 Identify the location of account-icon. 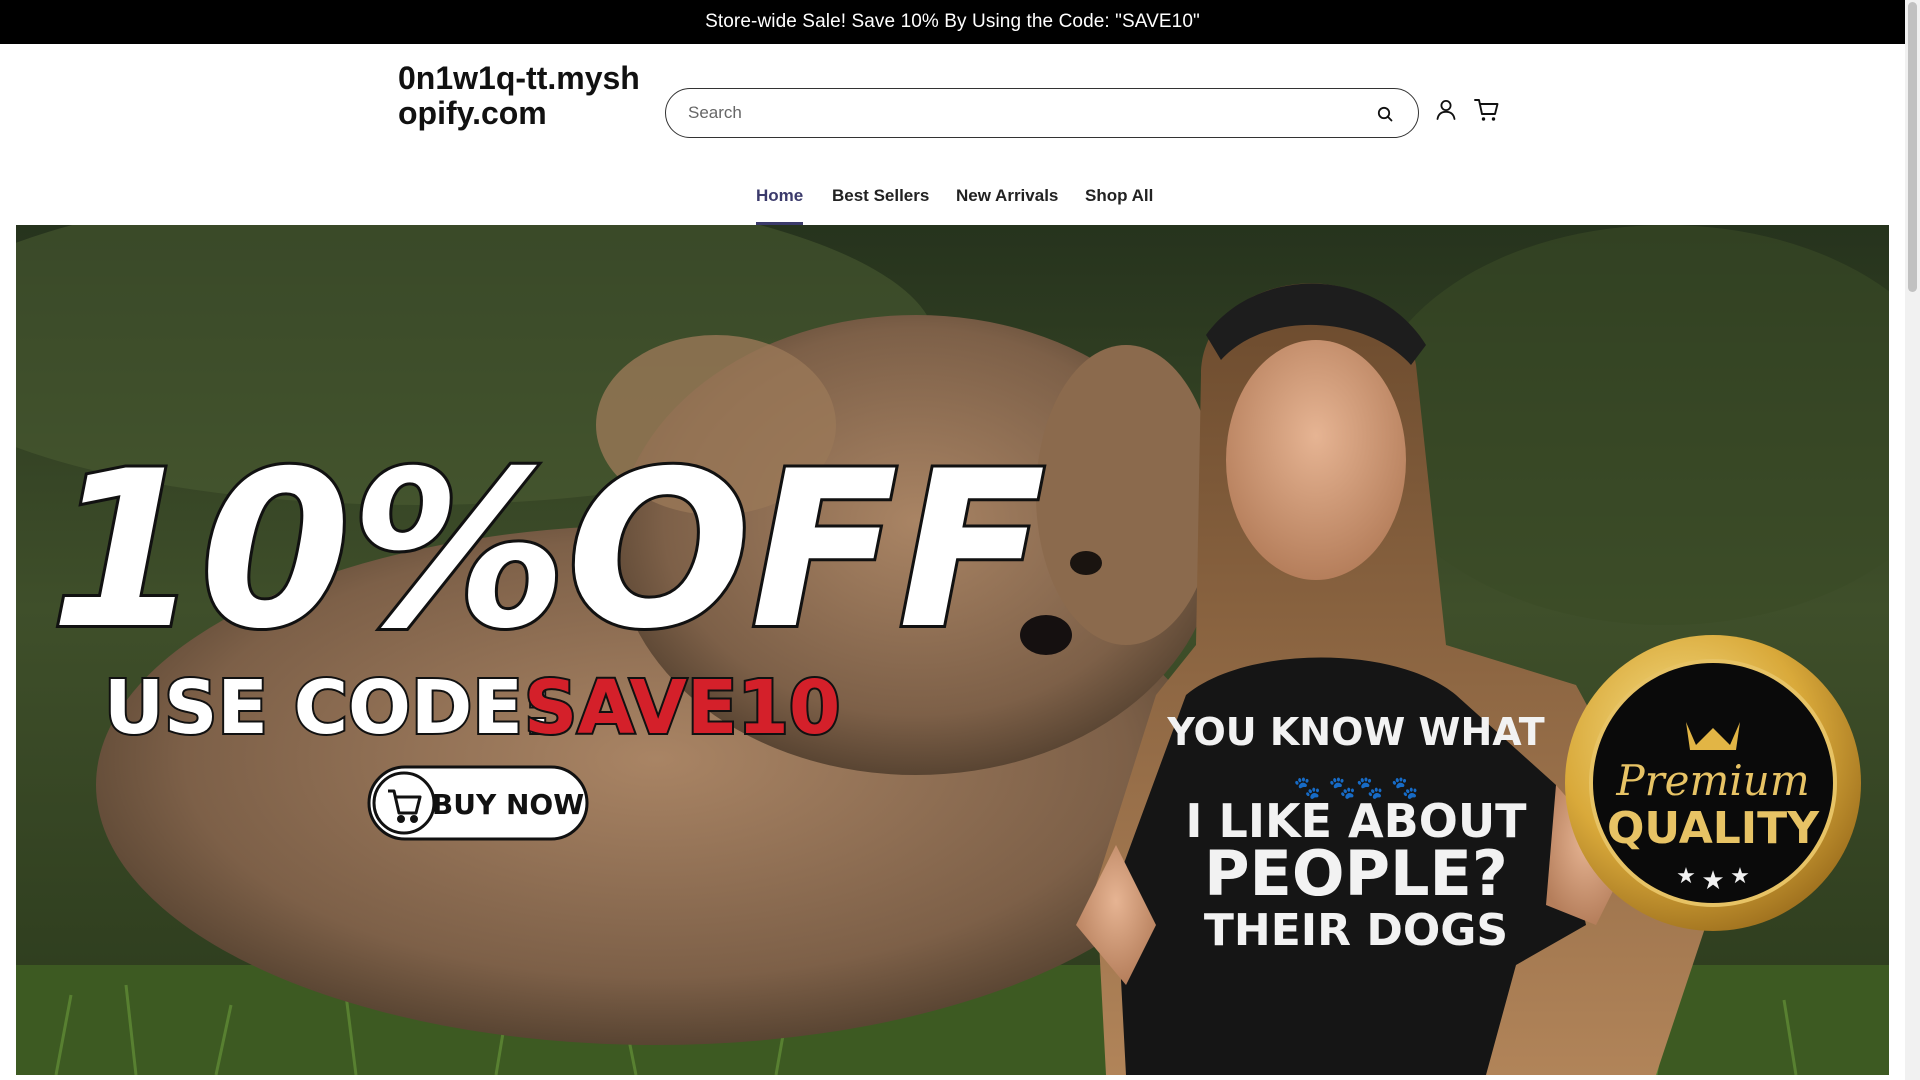
(1446, 110).